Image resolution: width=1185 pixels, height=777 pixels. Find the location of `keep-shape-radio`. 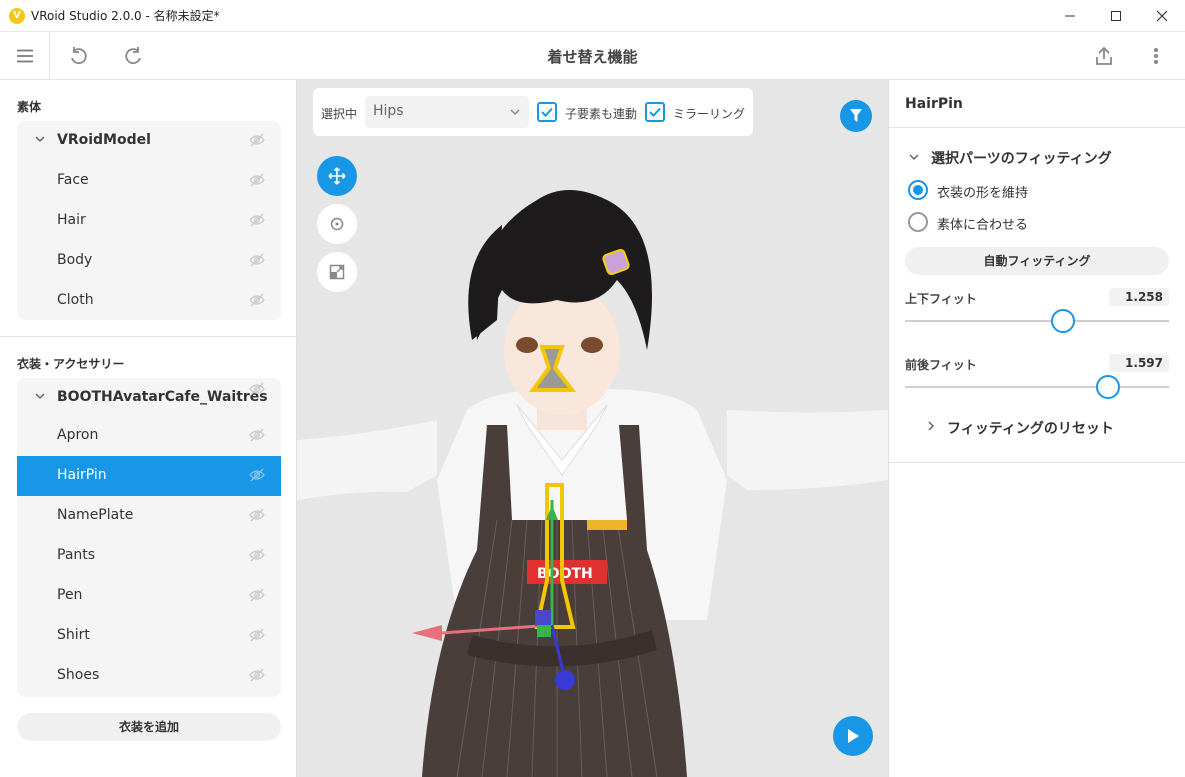

keep-shape-radio is located at coordinates (918, 190).